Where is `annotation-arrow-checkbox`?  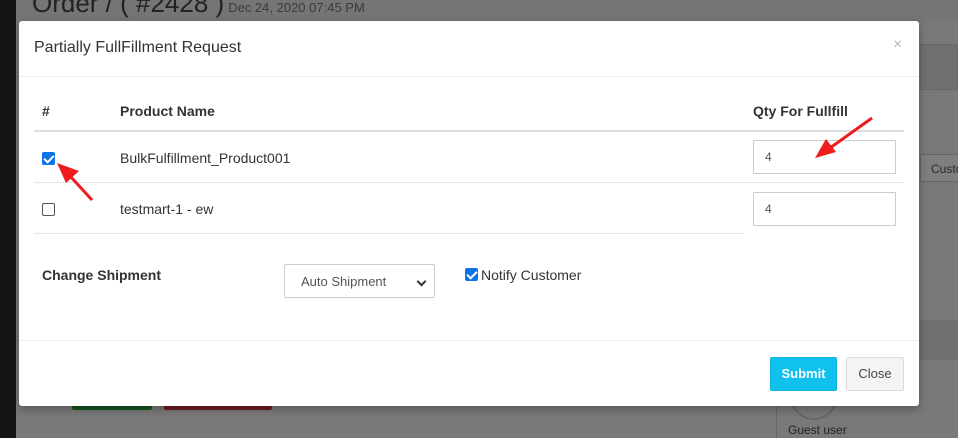 annotation-arrow-checkbox is located at coordinates (75, 182).